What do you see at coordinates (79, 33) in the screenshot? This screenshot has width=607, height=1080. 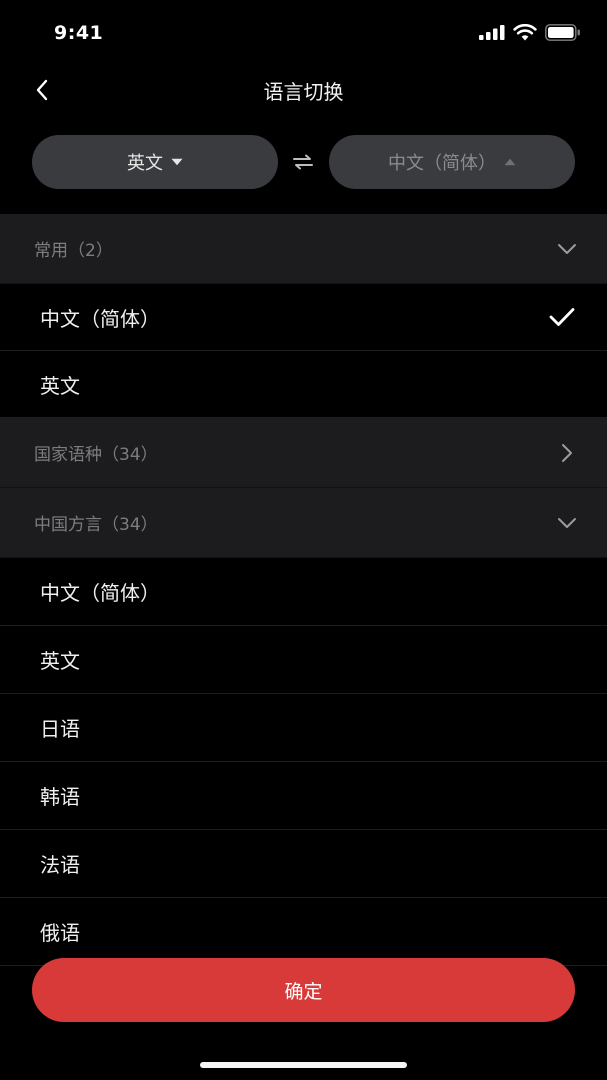 I see `status-time: 9:41` at bounding box center [79, 33].